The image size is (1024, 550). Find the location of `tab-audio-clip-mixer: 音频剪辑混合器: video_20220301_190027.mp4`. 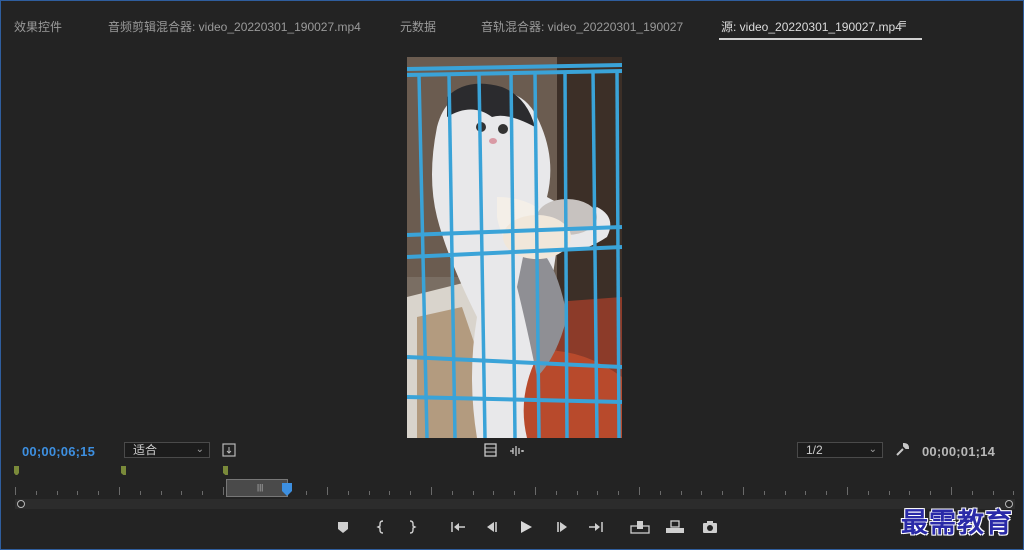

tab-audio-clip-mixer: 音频剪辑混合器: video_20220301_190027.mp4 is located at coordinates (234, 26).